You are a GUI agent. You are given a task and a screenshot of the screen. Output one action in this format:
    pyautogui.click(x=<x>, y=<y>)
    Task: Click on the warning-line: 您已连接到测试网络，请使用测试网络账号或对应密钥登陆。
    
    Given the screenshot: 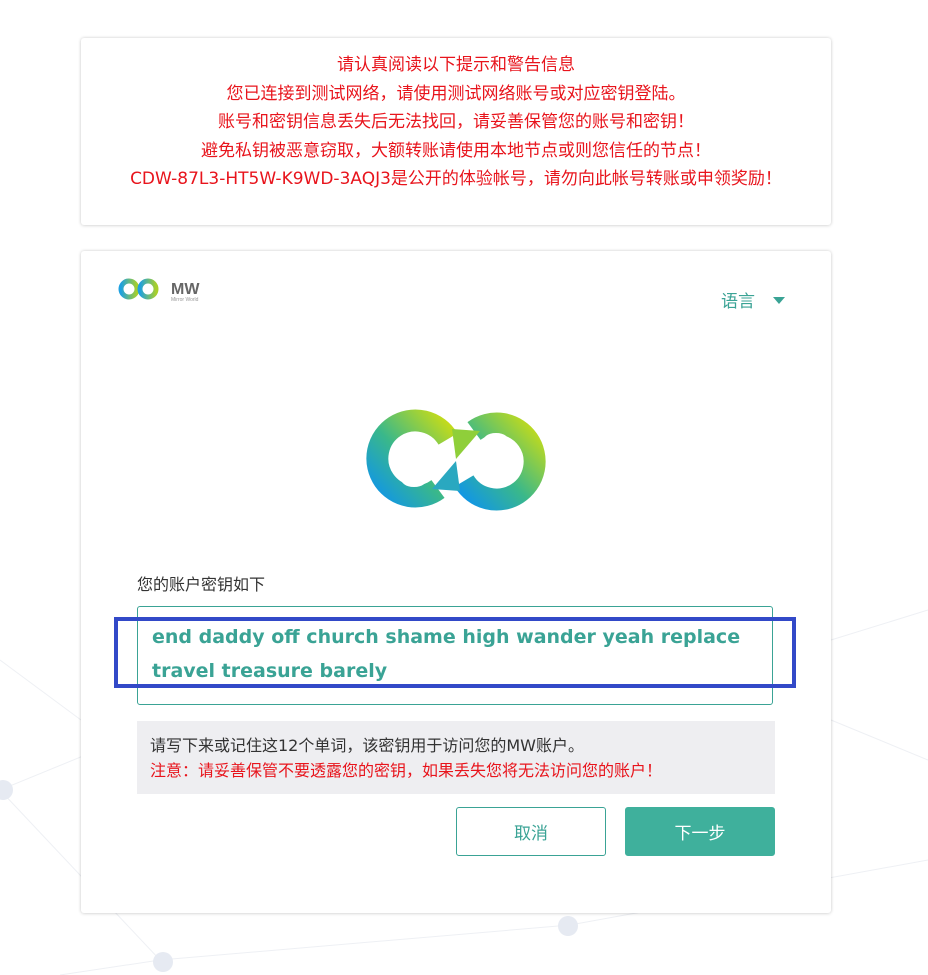 What is the action you would take?
    pyautogui.click(x=456, y=93)
    